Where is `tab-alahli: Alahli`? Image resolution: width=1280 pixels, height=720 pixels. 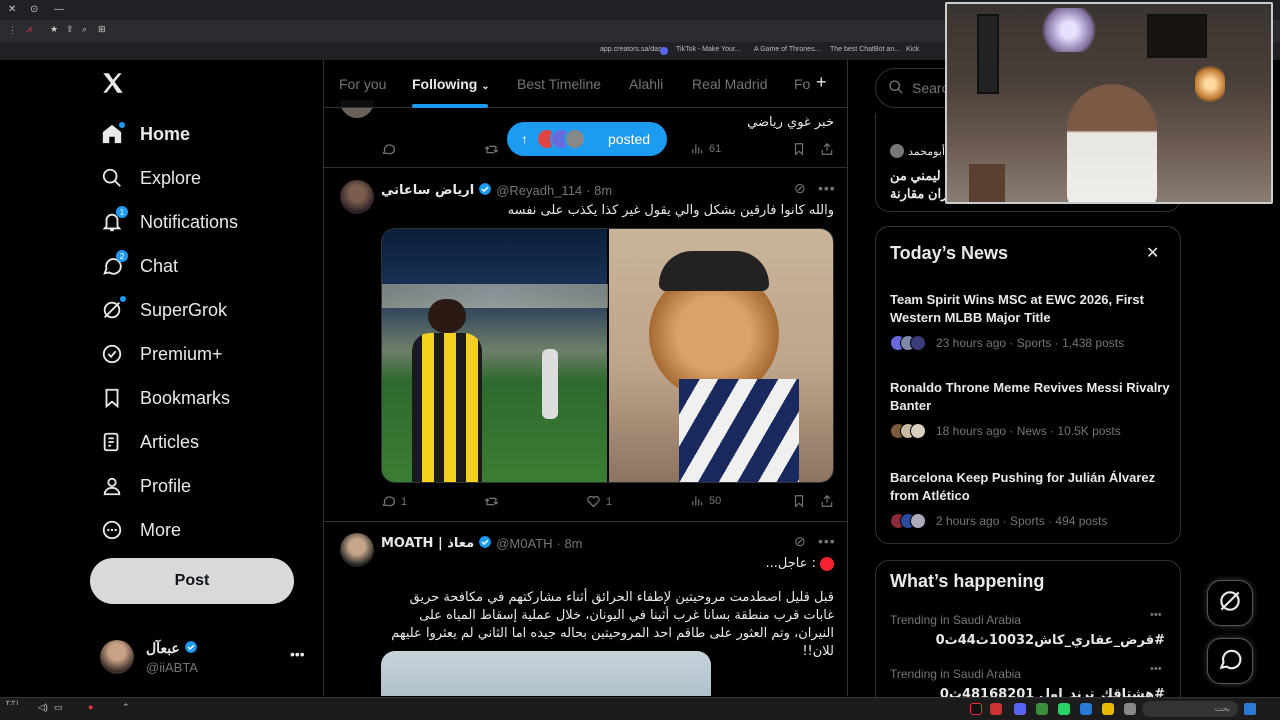 tab-alahli: Alahli is located at coordinates (646, 84).